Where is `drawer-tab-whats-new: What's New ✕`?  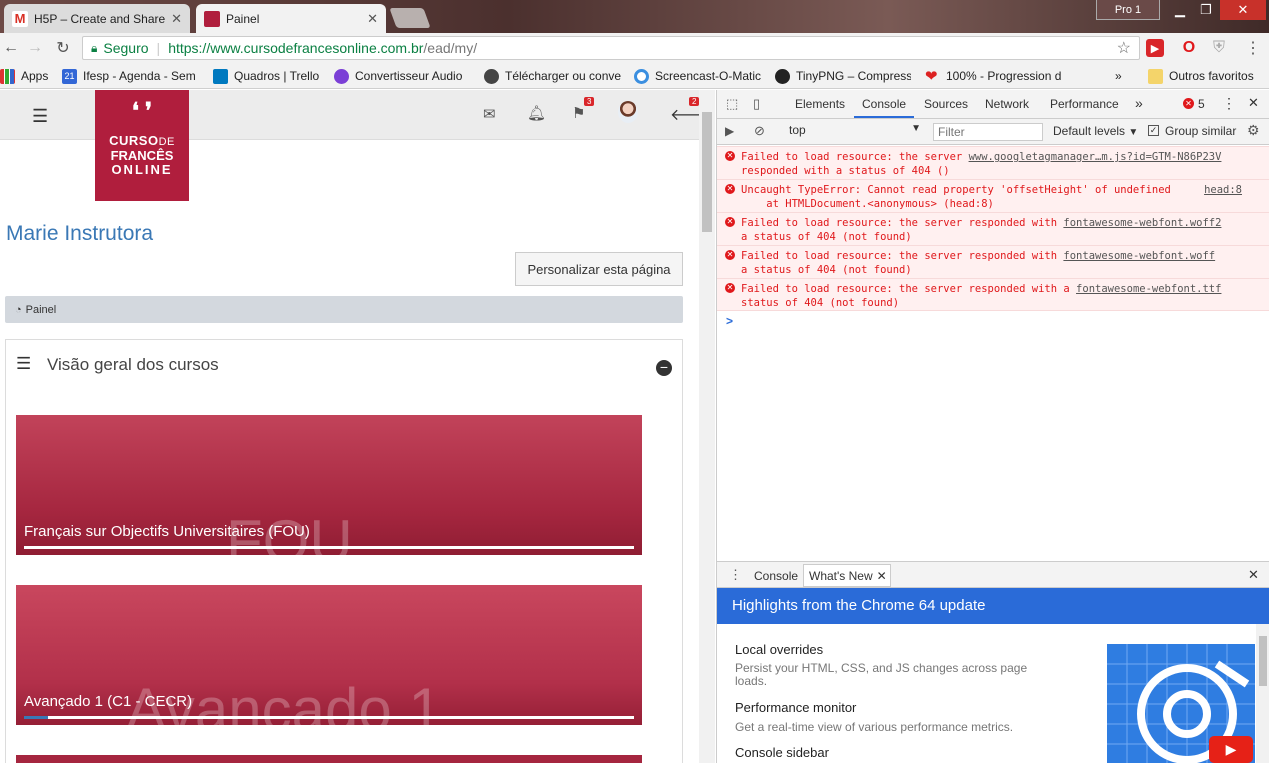
drawer-tab-whats-new: What's New ✕ is located at coordinates (847, 575).